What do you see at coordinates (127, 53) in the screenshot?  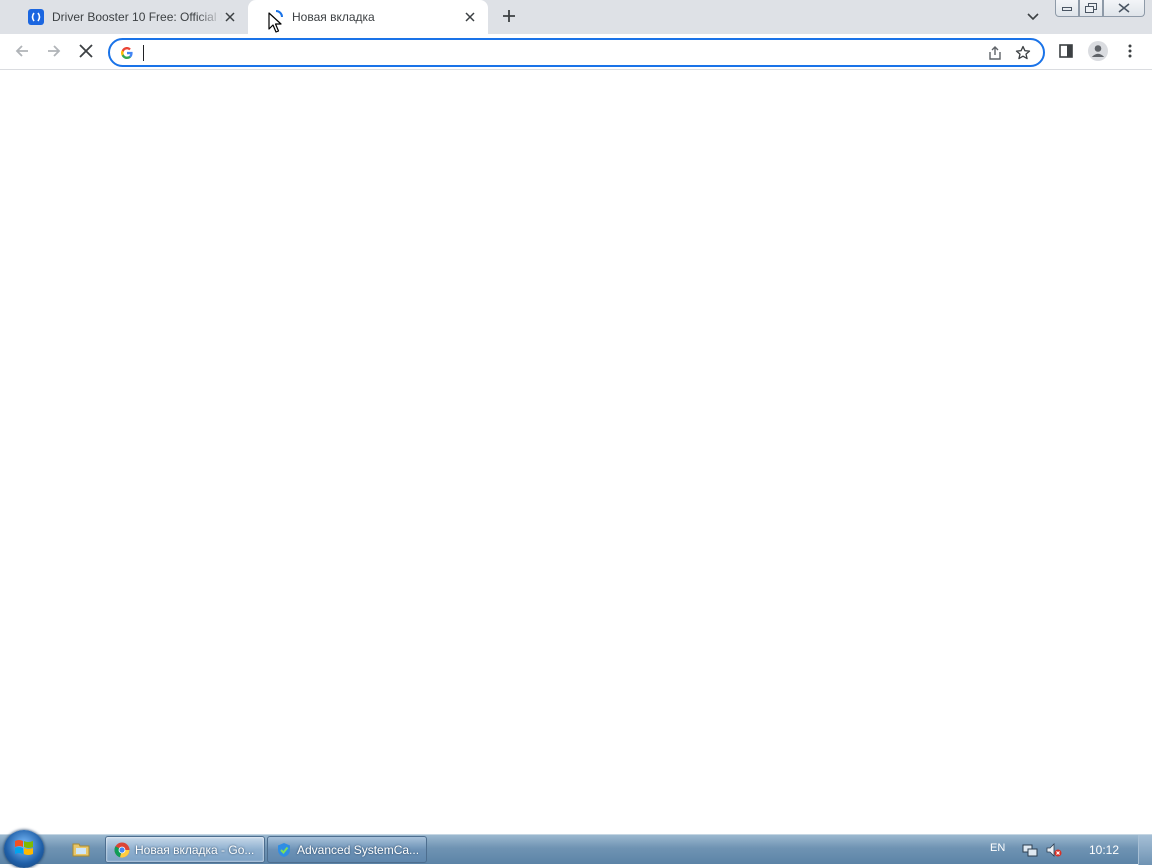 I see `google-g-icon` at bounding box center [127, 53].